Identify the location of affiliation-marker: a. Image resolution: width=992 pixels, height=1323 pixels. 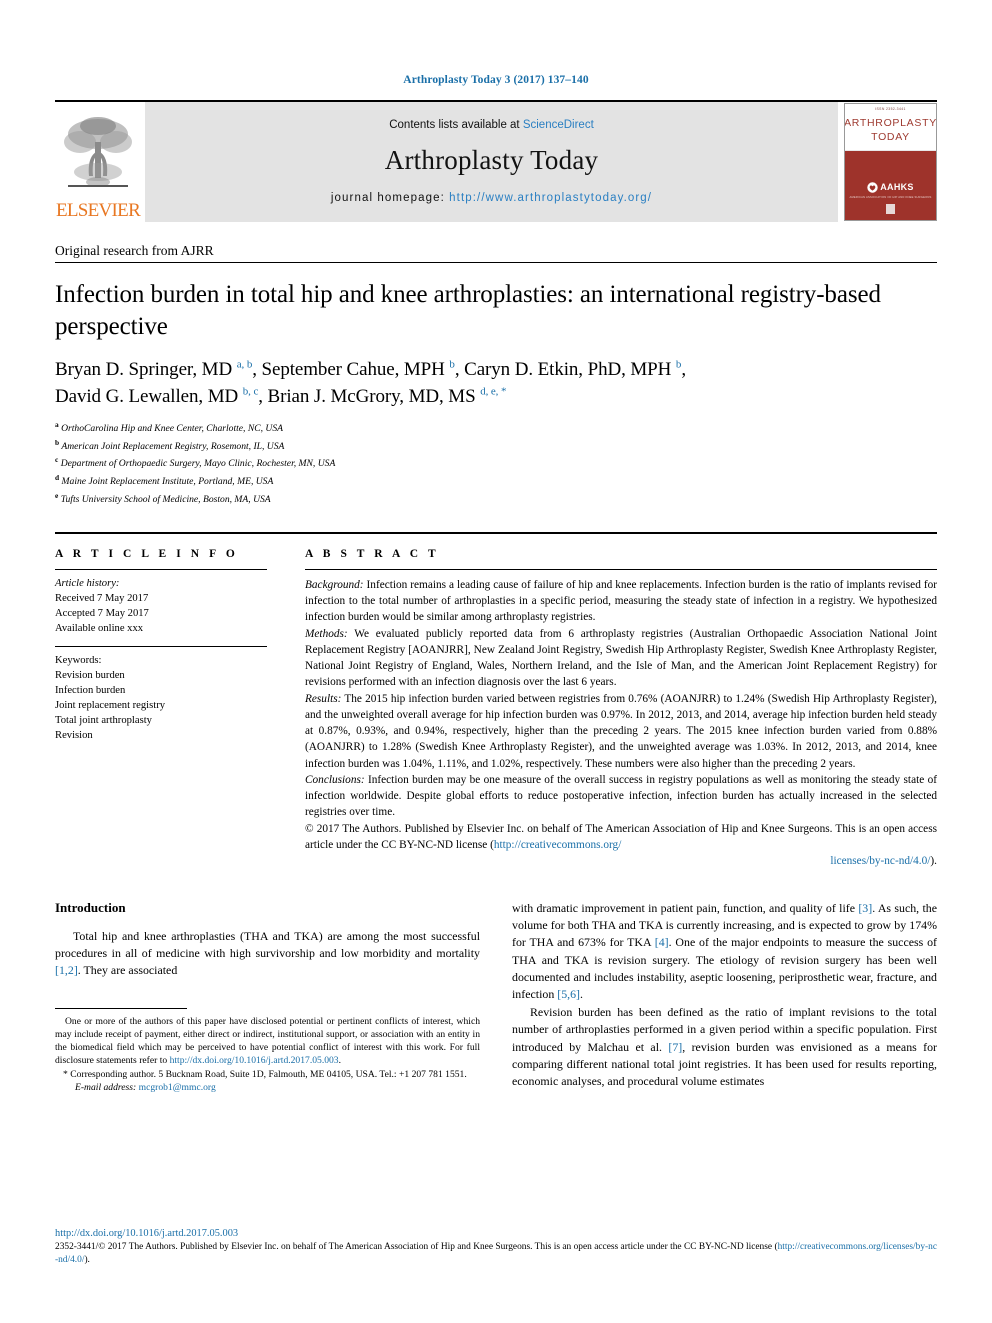
(57, 424).